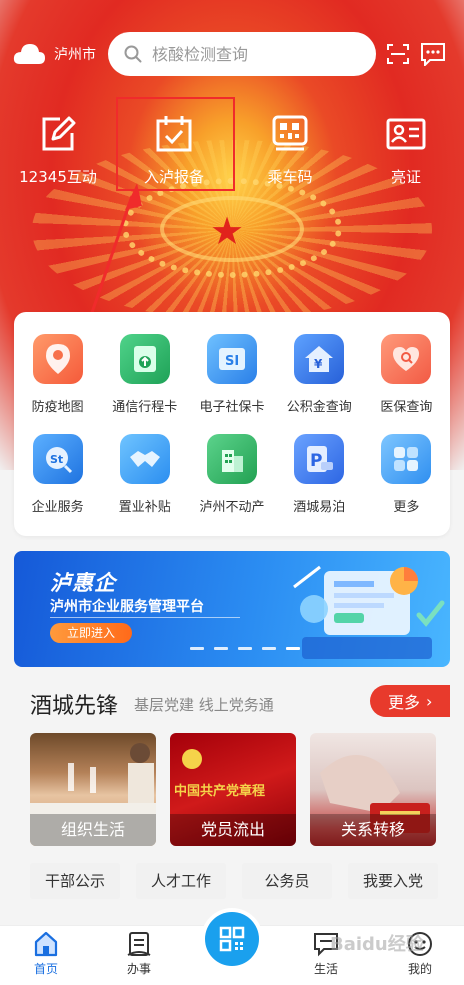 The image size is (464, 985). I want to click on tag-cadre-notice: 干部公示, so click(75, 881).